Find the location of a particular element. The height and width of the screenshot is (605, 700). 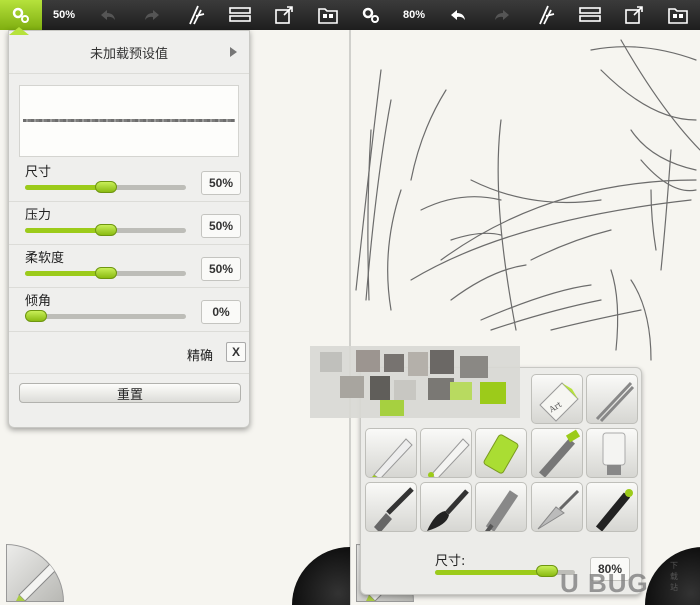

marker-icon is located at coordinates (501, 454).